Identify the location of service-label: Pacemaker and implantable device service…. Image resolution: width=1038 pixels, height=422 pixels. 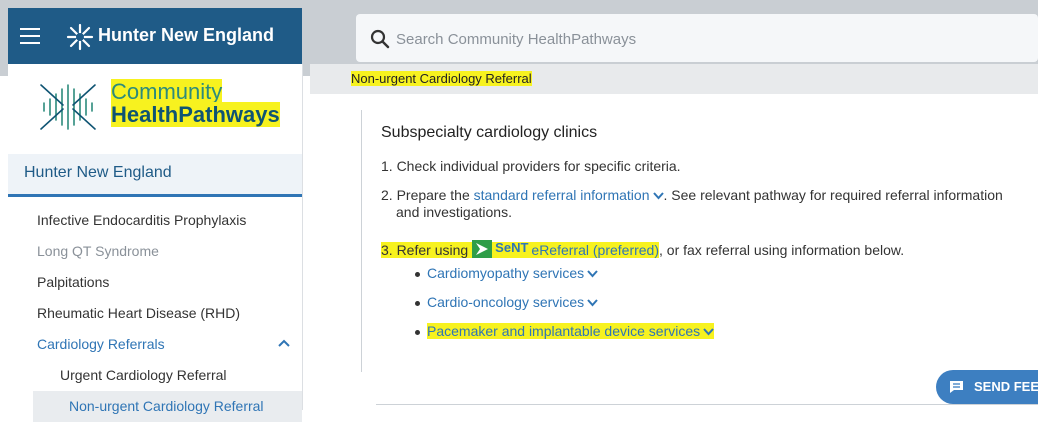
(564, 331).